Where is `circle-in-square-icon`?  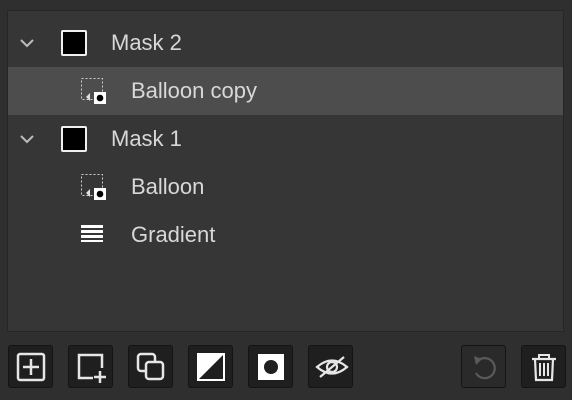
circle-in-square-icon is located at coordinates (271, 367).